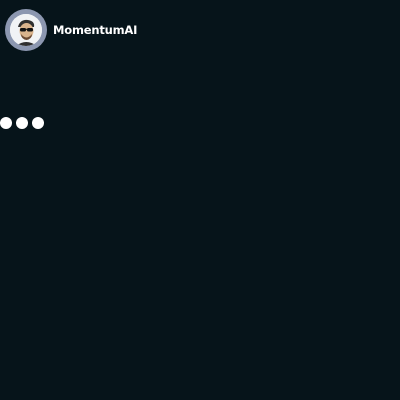 Image resolution: width=400 pixels, height=400 pixels. I want to click on typing-indicator, so click(22, 123).